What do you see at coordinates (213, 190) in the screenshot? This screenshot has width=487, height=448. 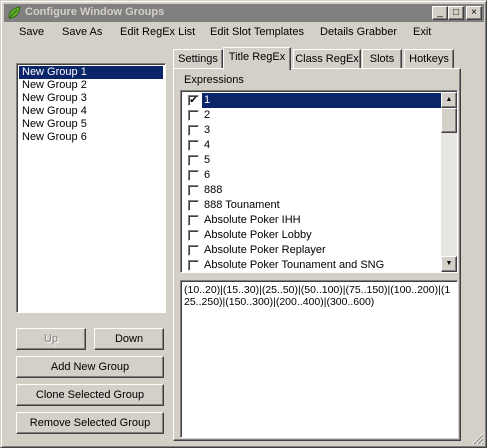 I see `expression-label: 888` at bounding box center [213, 190].